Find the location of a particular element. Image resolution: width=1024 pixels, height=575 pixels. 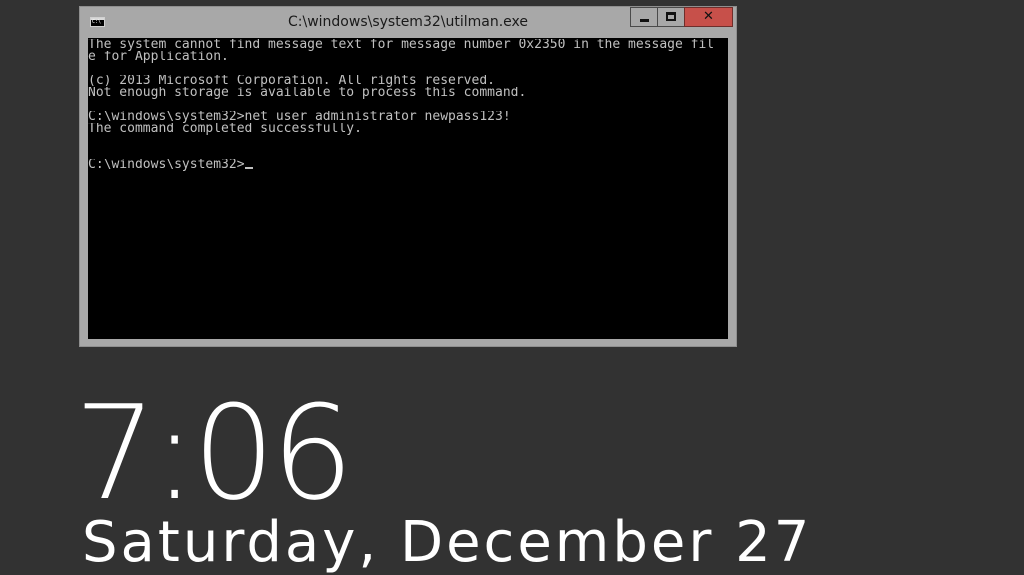

close-button: ✕ is located at coordinates (708, 17).